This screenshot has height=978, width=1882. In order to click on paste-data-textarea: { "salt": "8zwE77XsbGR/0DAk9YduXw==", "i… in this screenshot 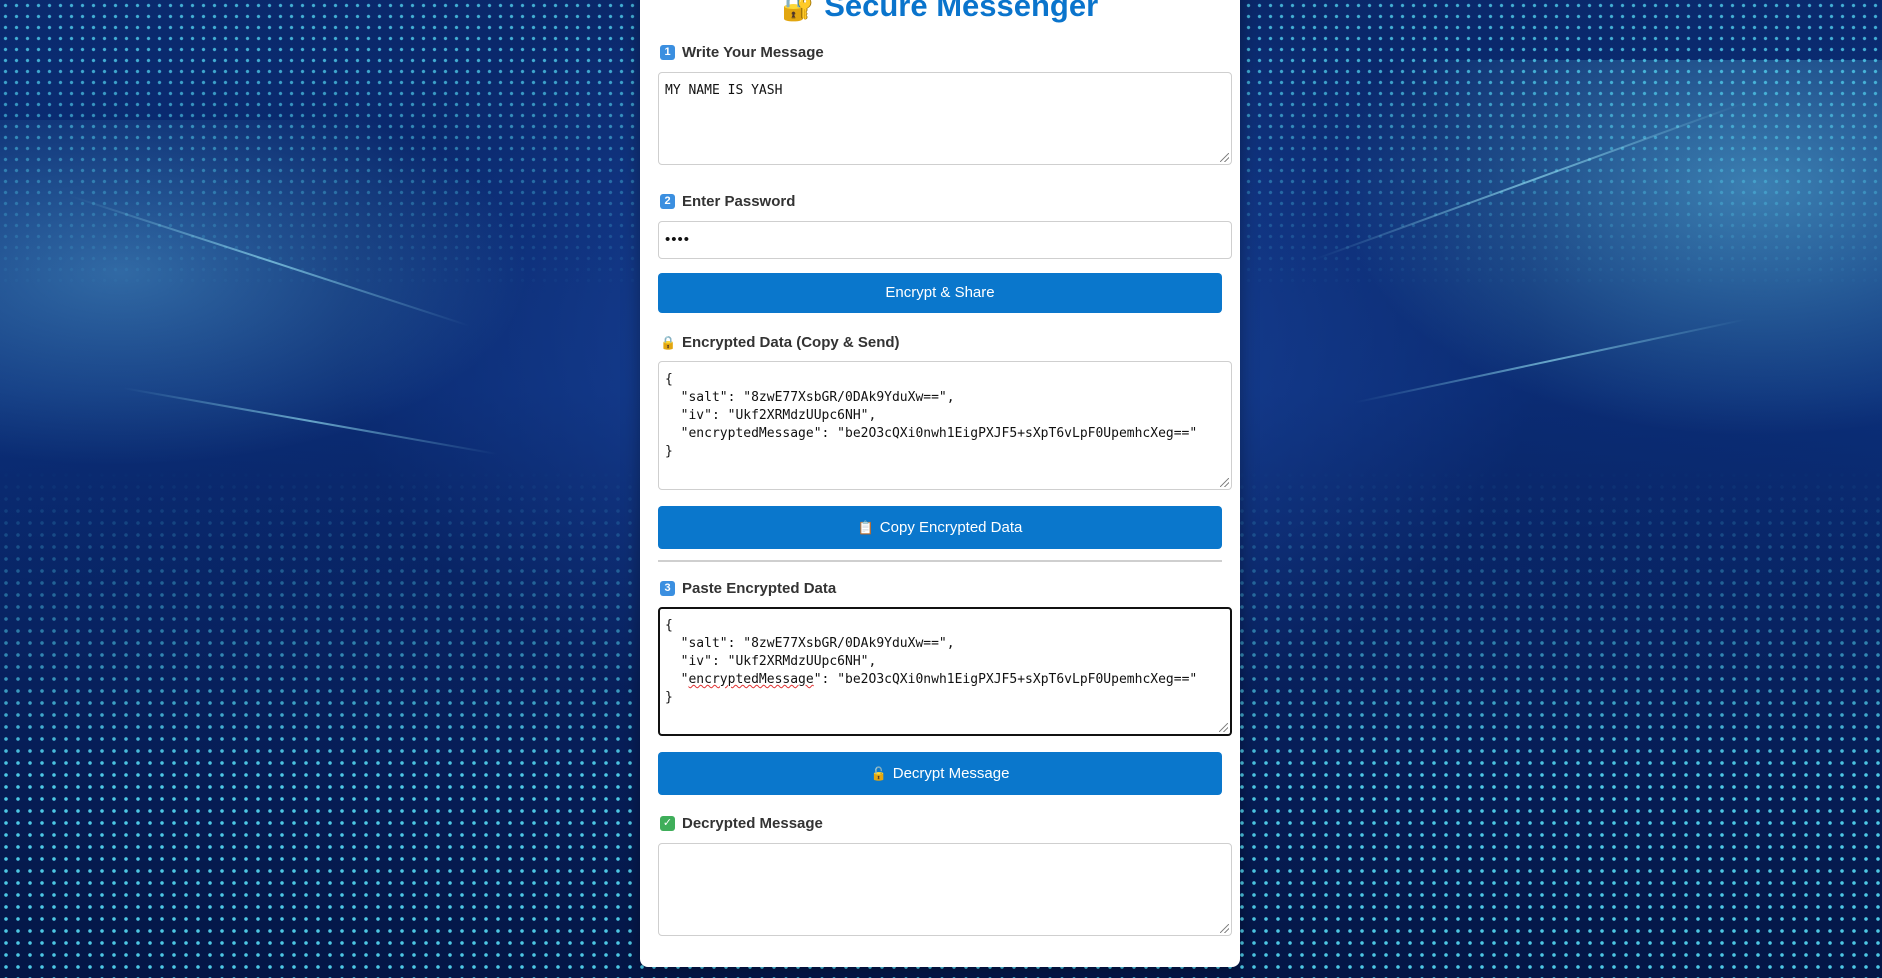, I will do `click(945, 671)`.